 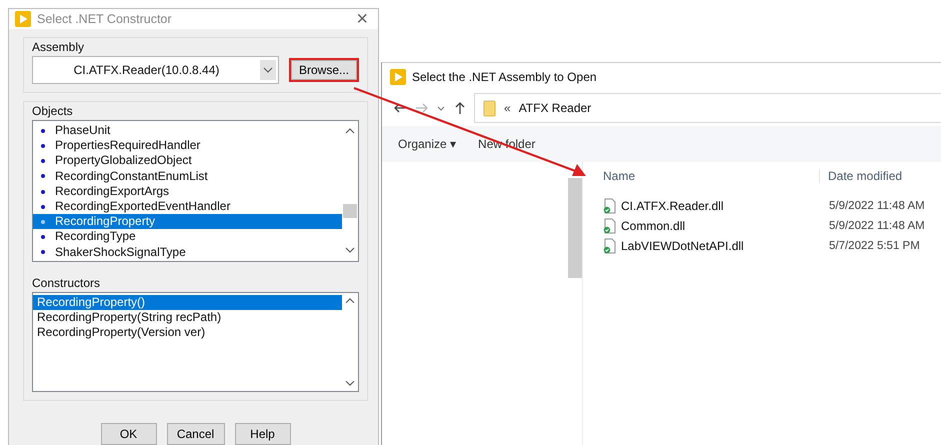 I want to click on file-date: 5/7/2022 5:51 PM, so click(x=874, y=246).